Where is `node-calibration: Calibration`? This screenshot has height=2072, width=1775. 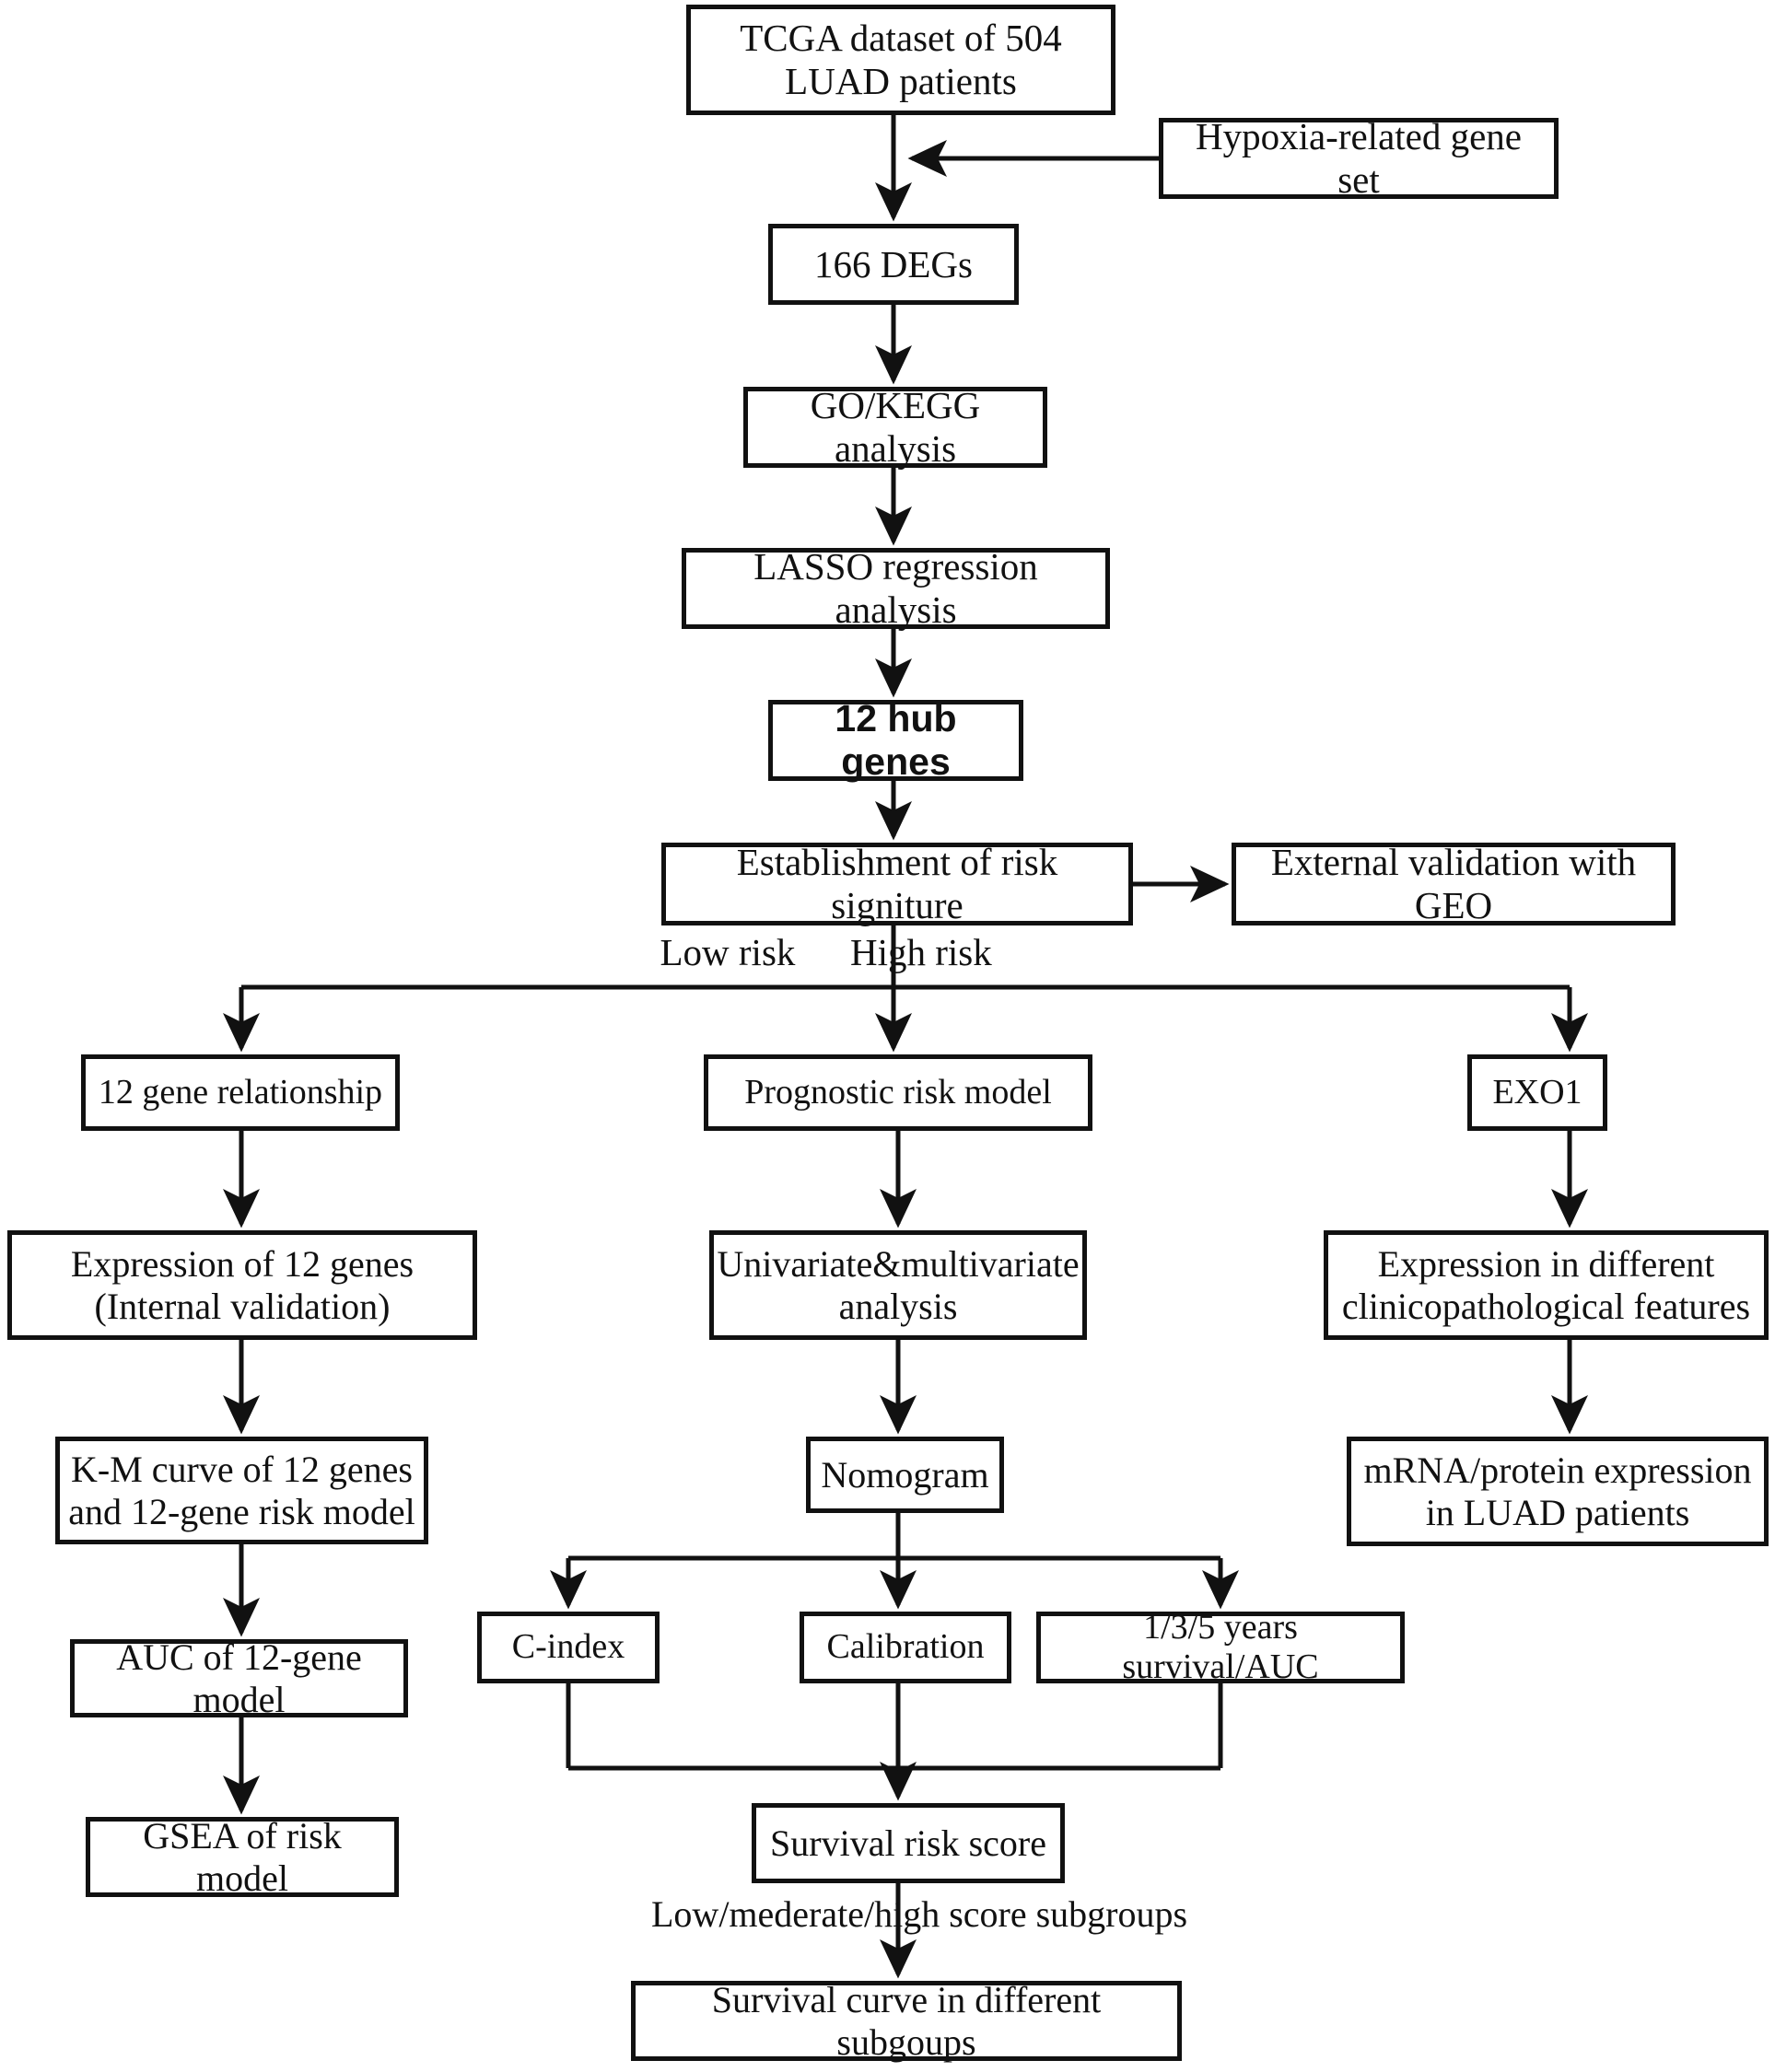
node-calibration: Calibration is located at coordinates (905, 1647).